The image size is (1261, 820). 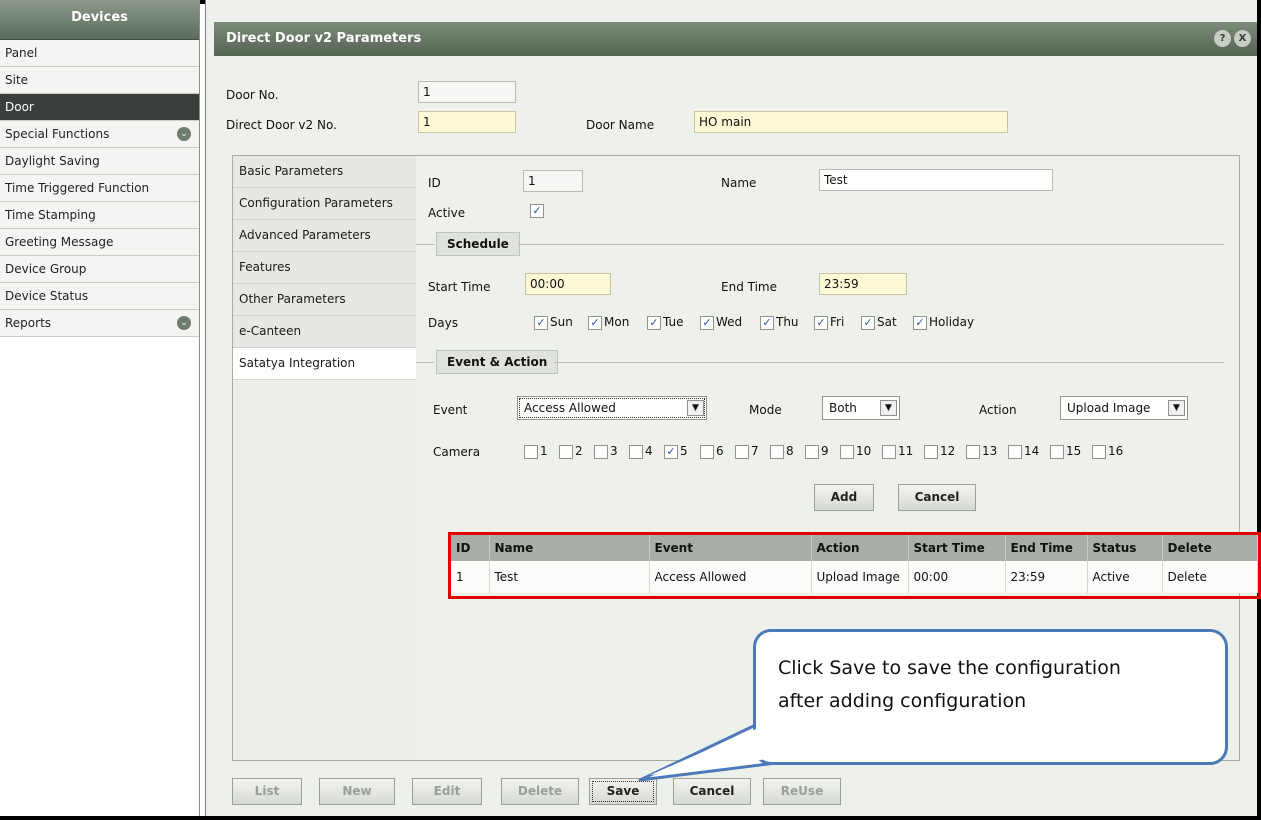 I want to click on tab-other-parameters: Other Parameters, so click(x=324, y=300).